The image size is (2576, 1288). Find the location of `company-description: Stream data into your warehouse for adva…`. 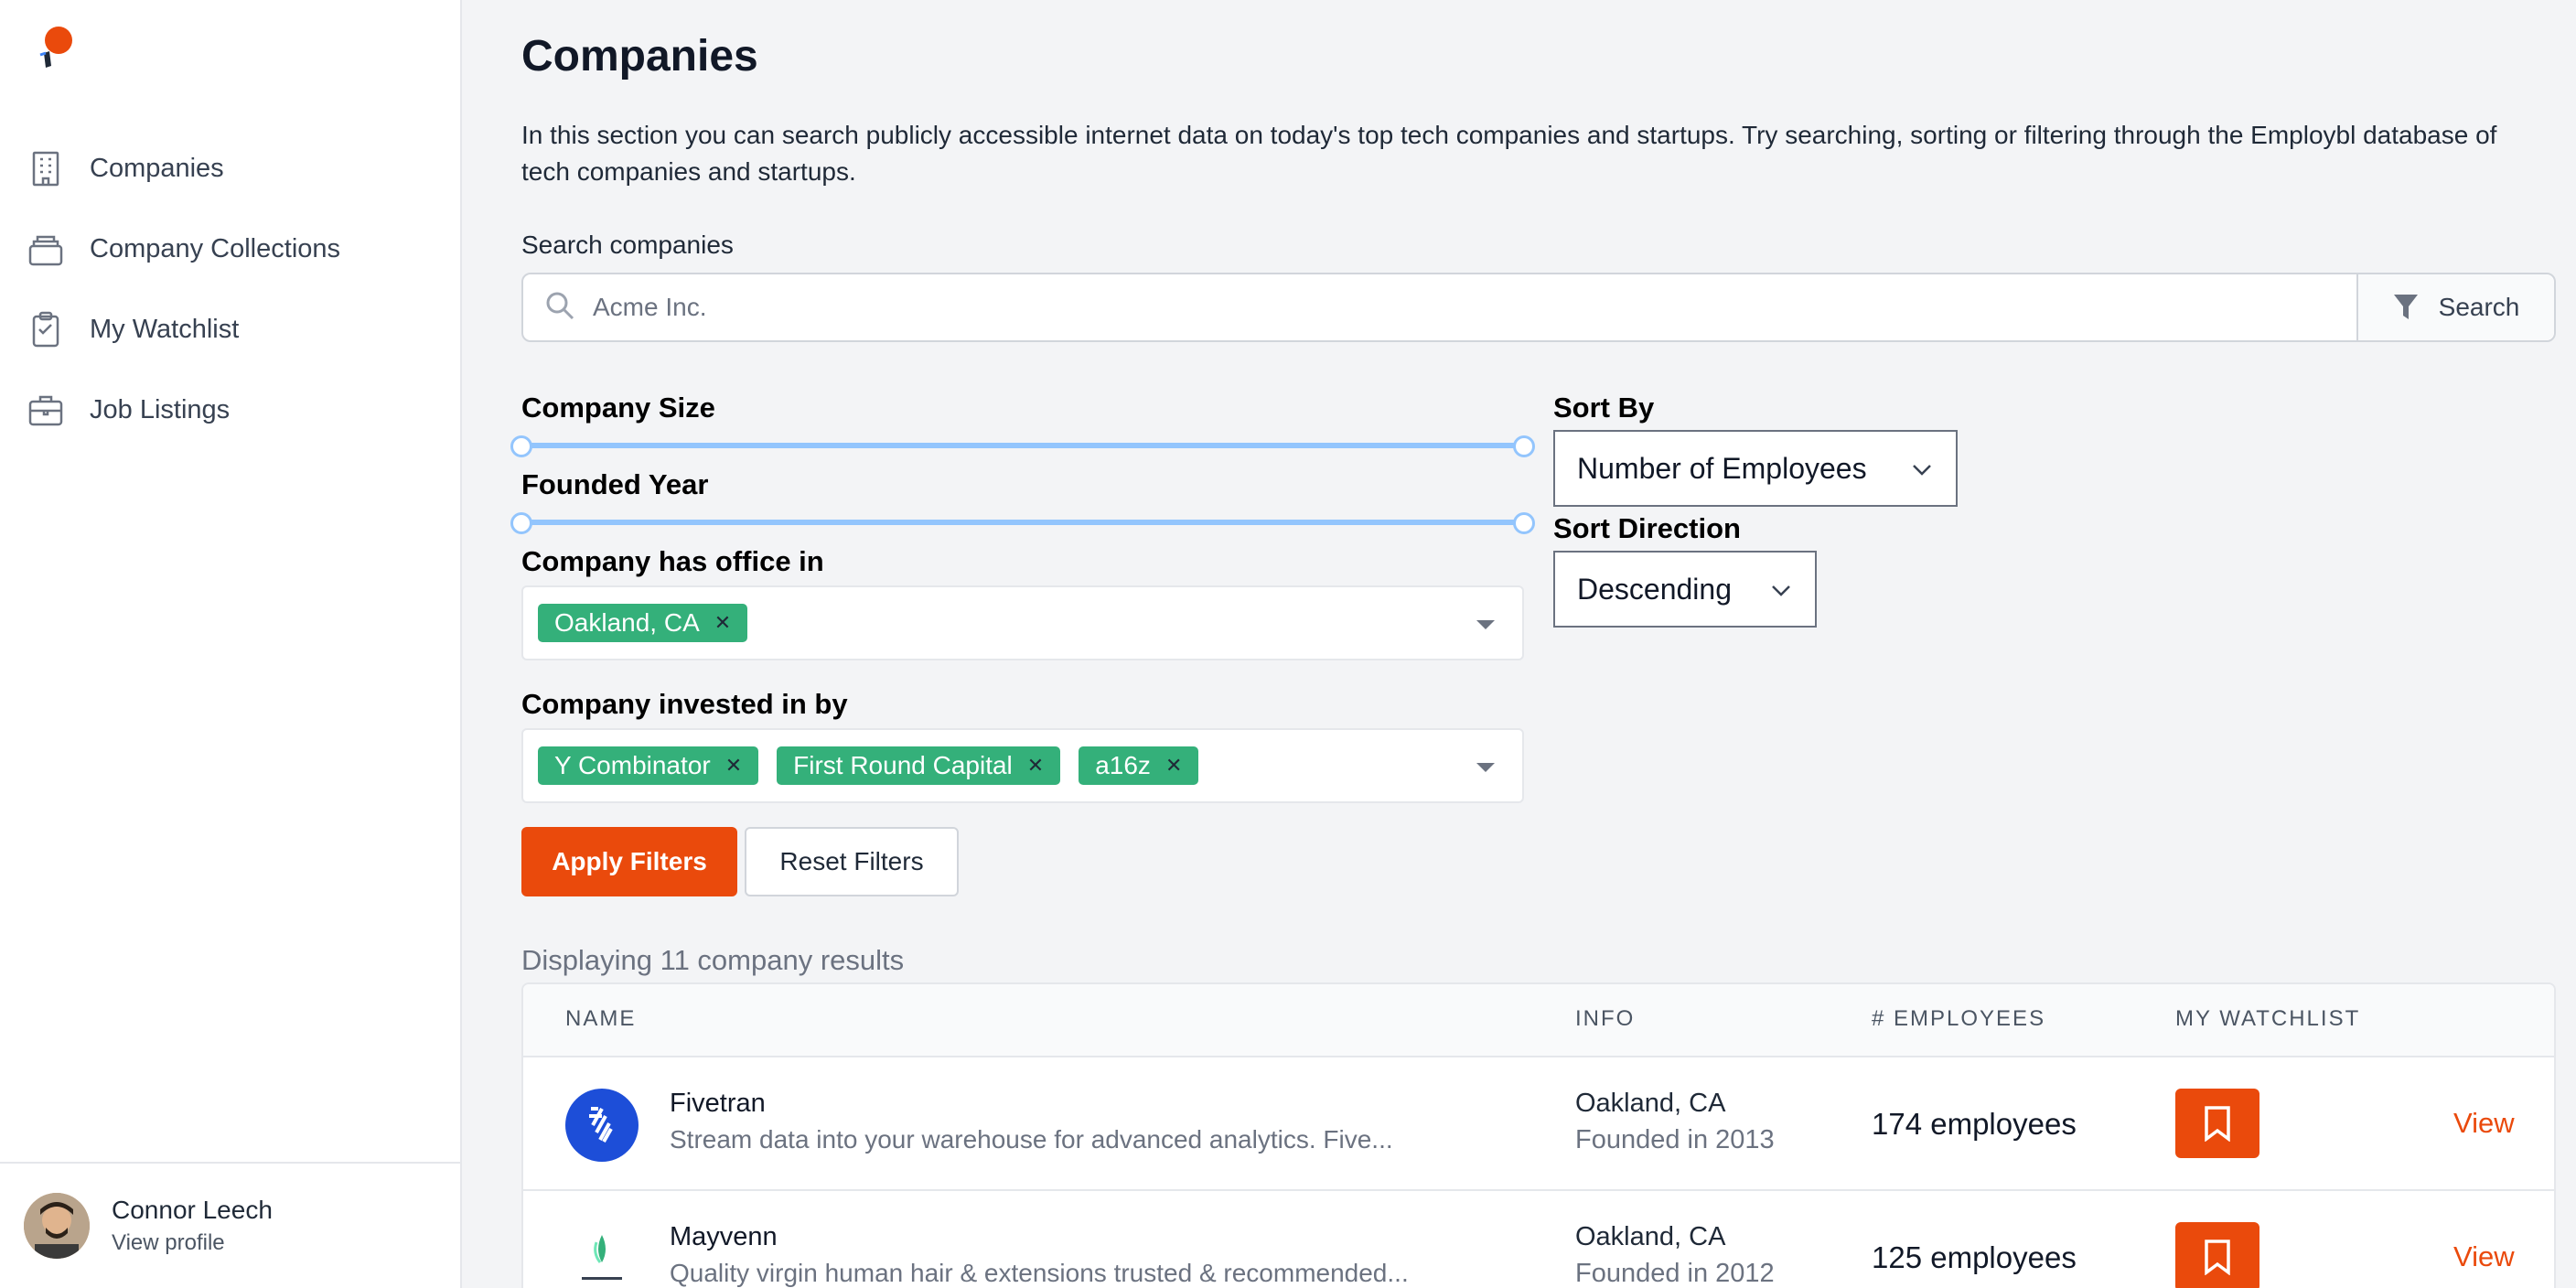

company-description: Stream data into your warehouse for adva… is located at coordinates (1032, 1140).